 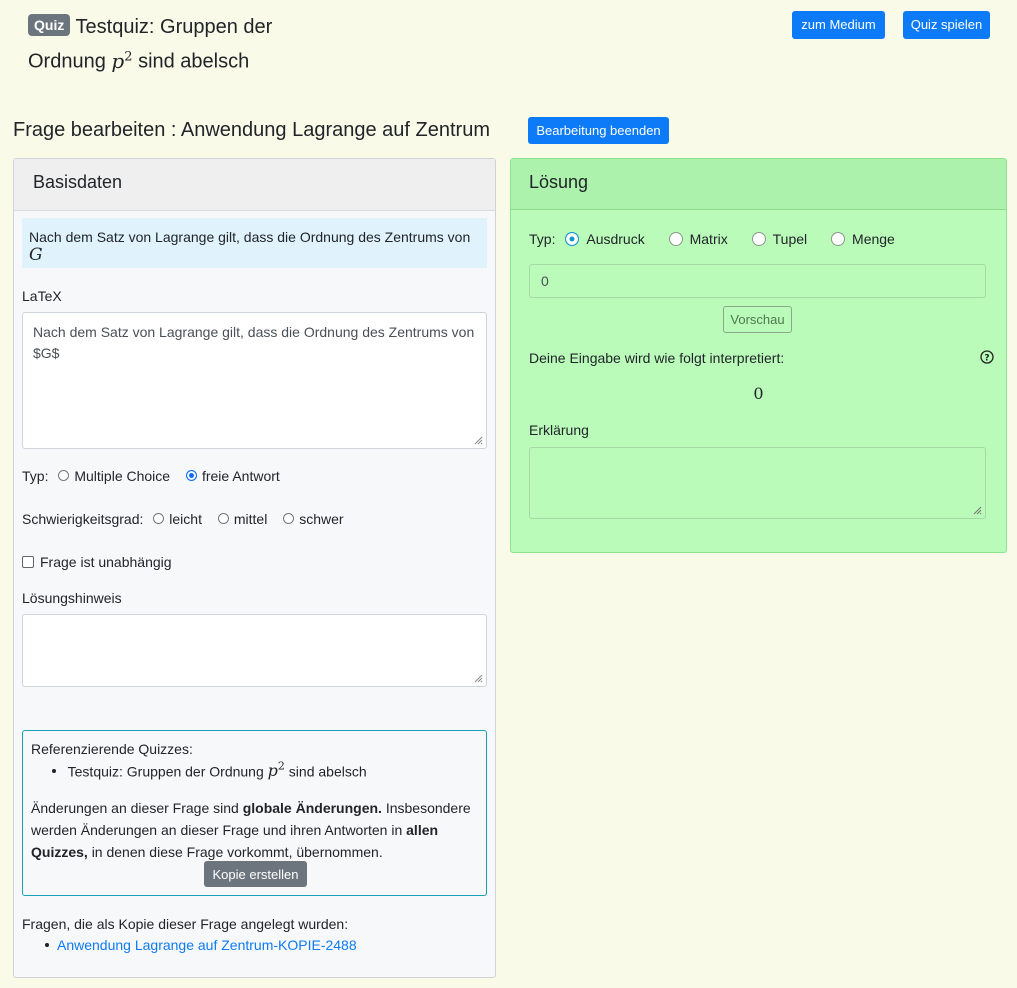 I want to click on quiz-title-math: p2, so click(x=122, y=60).